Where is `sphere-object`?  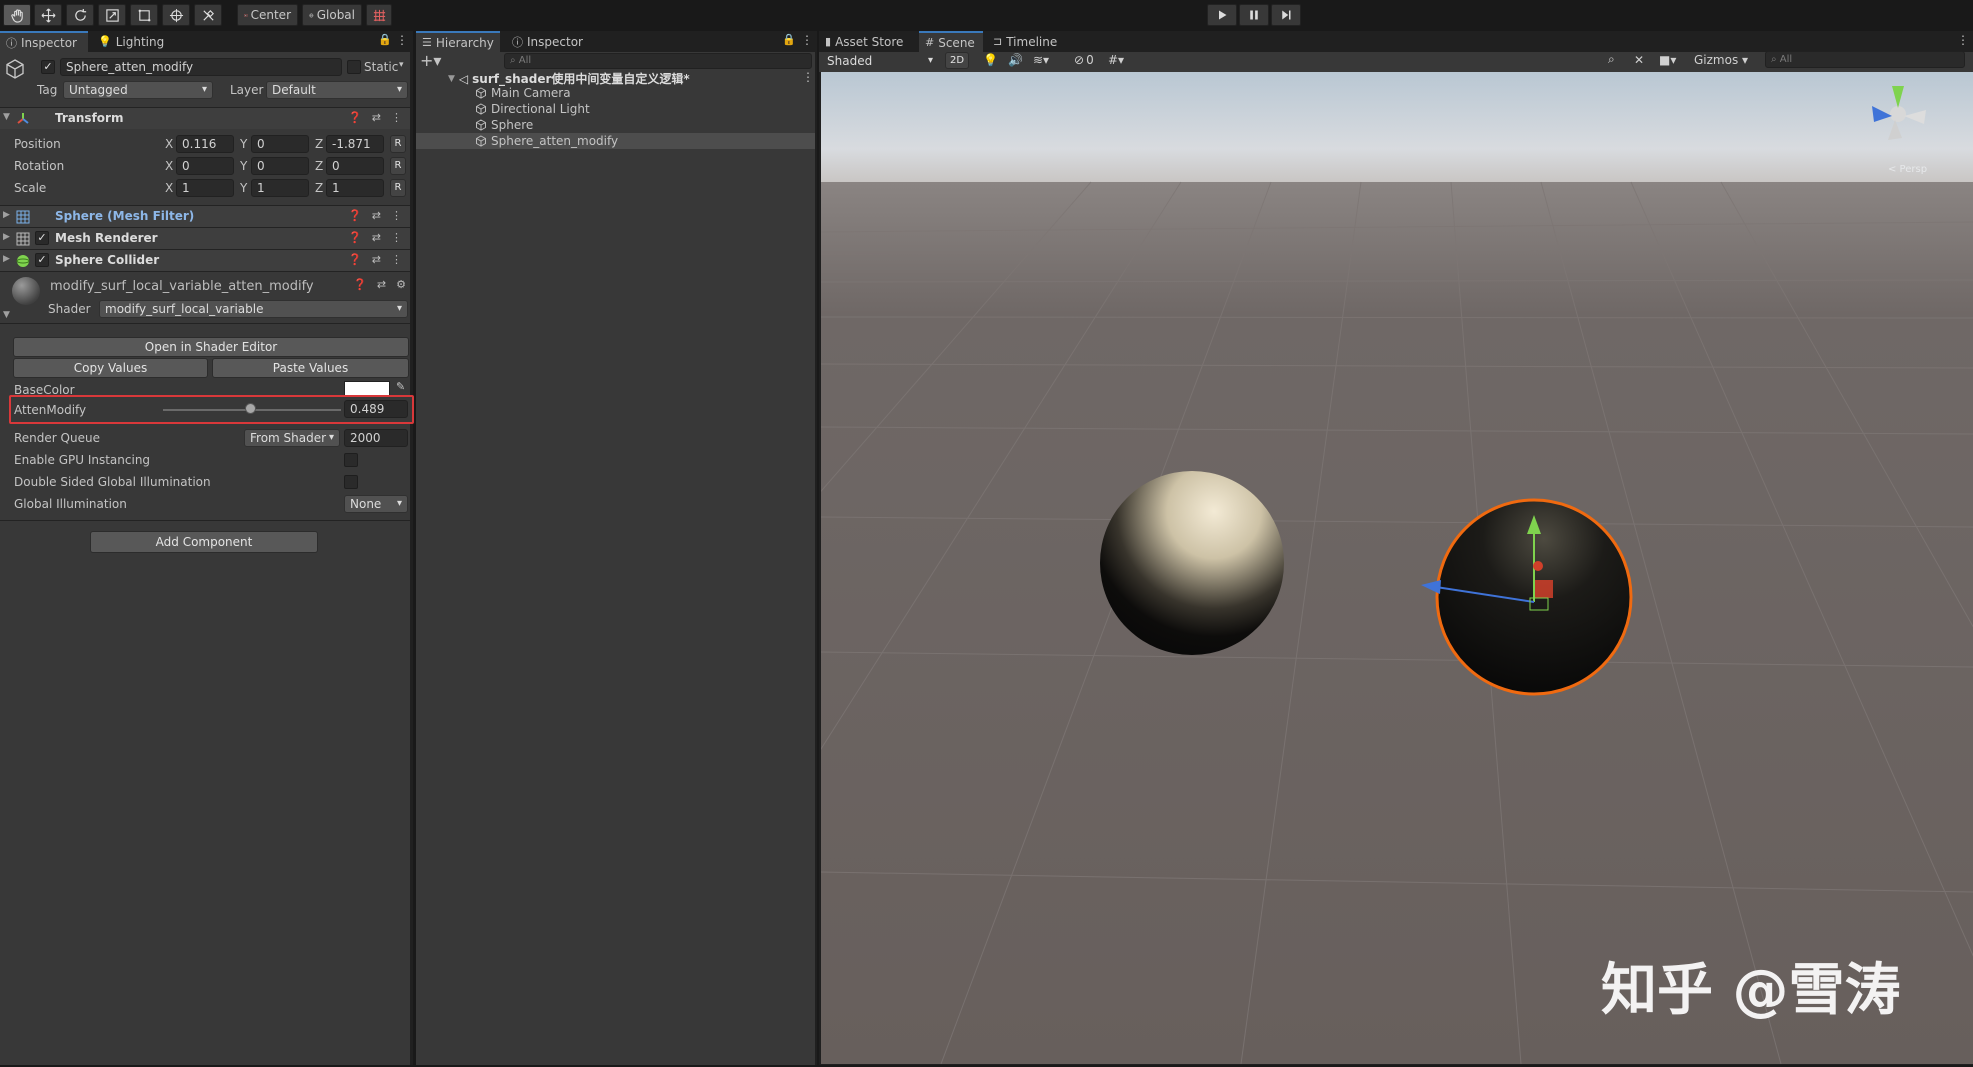
sphere-object is located at coordinates (1192, 563).